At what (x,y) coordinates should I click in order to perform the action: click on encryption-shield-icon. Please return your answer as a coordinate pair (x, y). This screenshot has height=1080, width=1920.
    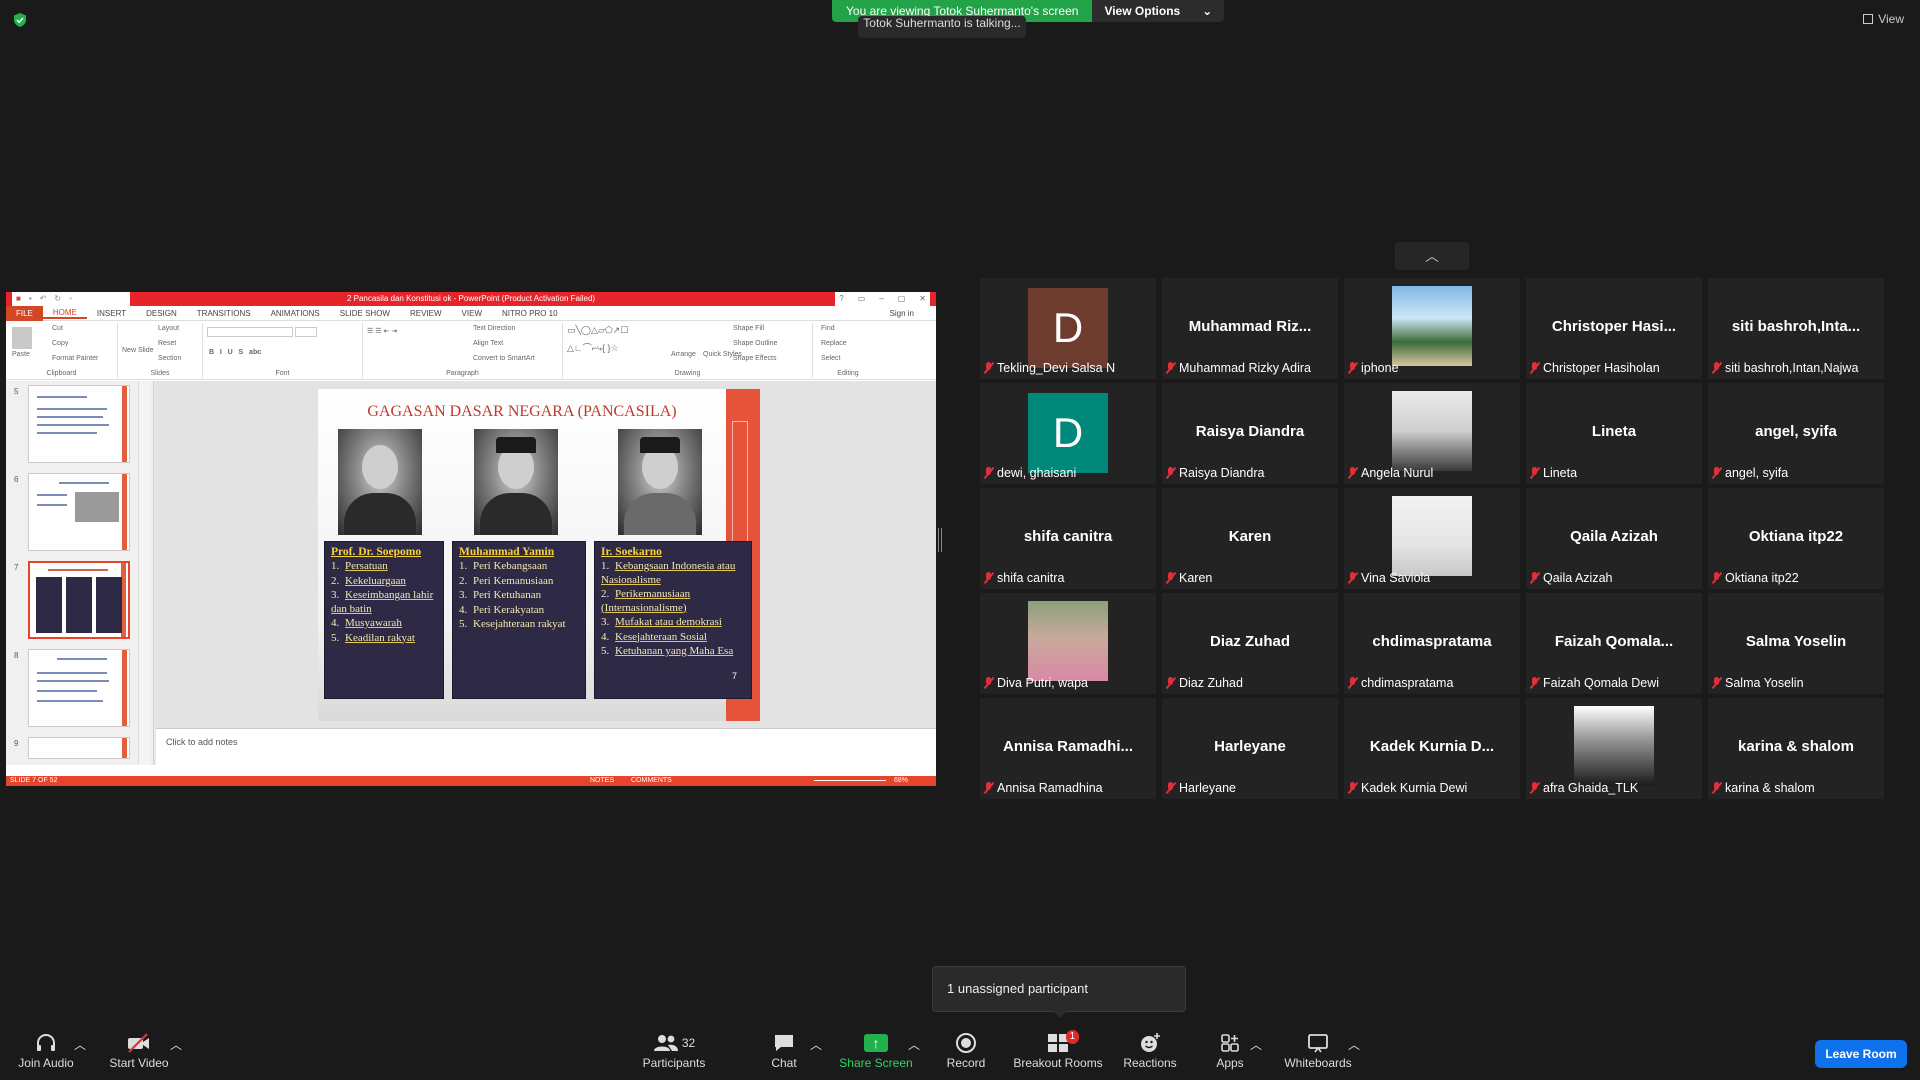
    Looking at the image, I should click on (20, 20).